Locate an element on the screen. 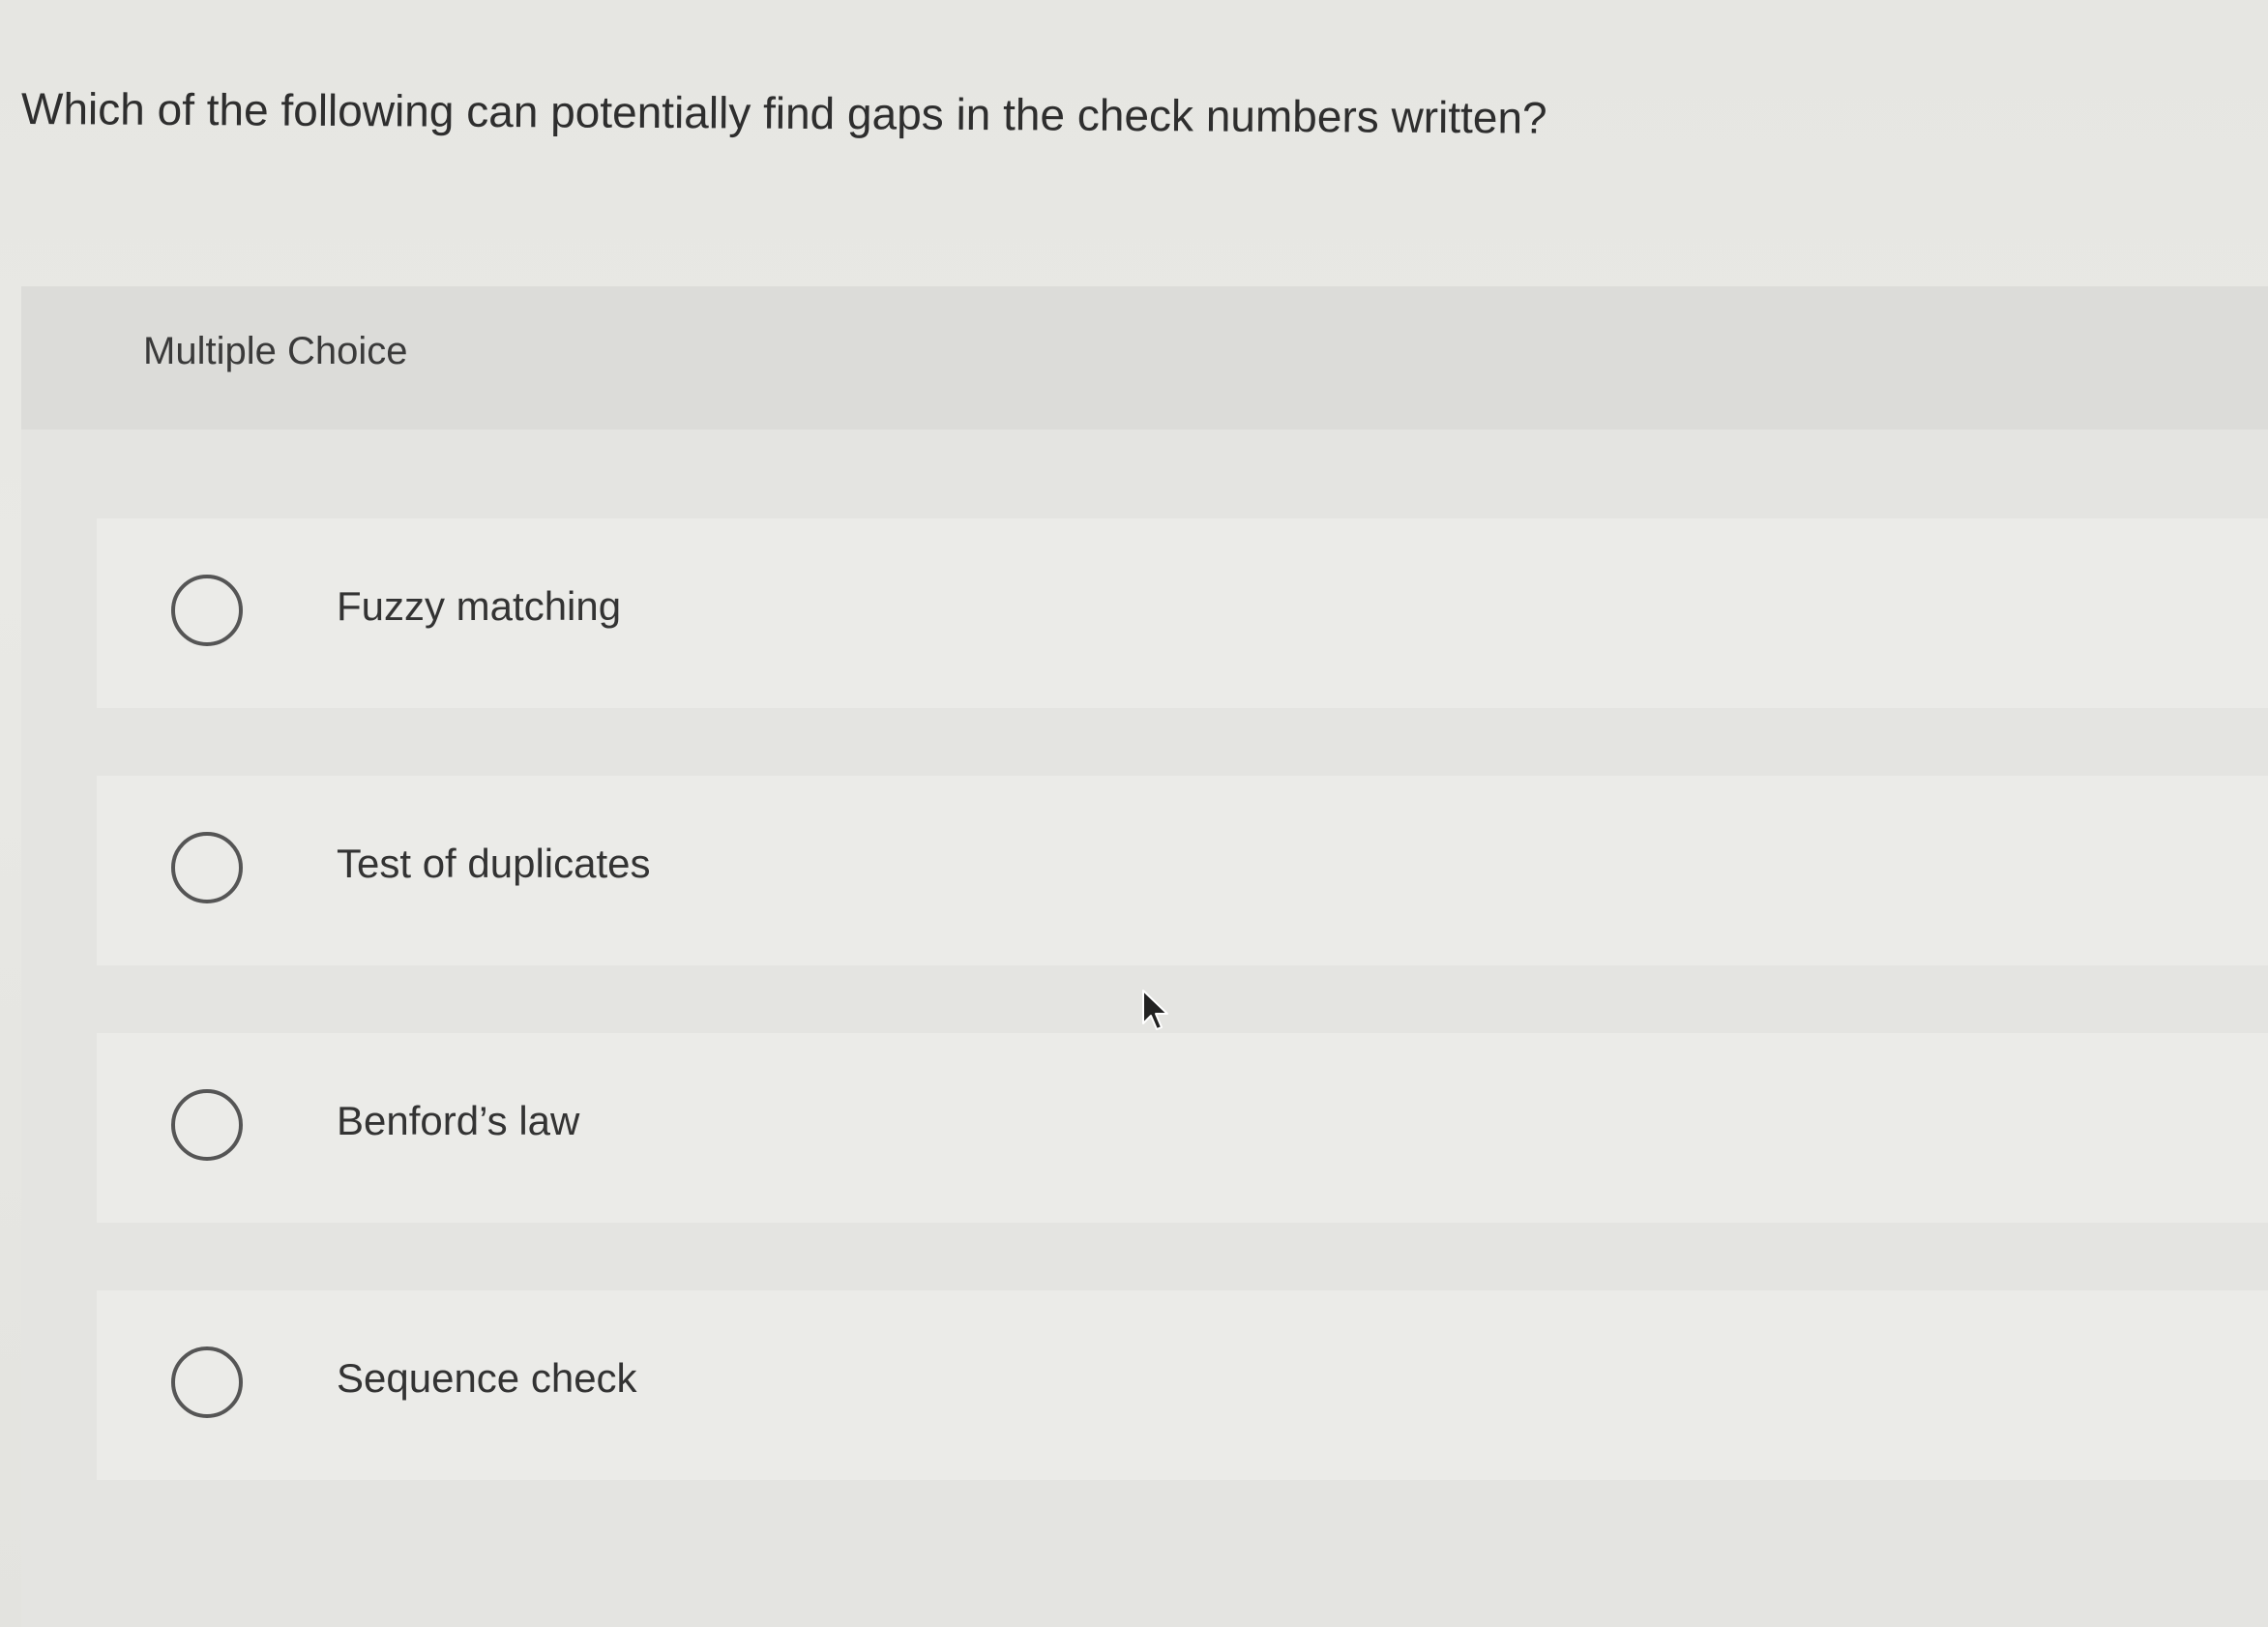 The width and height of the screenshot is (2268, 1627). mouse-pointer-icon is located at coordinates (1155, 1010).